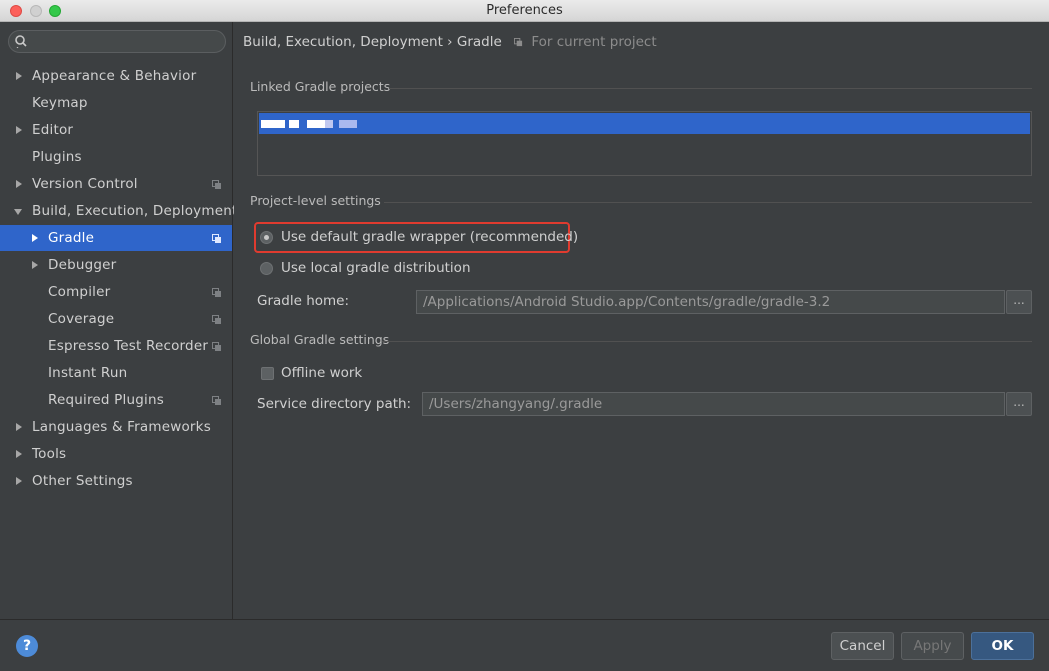 This screenshot has width=1049, height=671. I want to click on sidebar-item-label: Coverage, so click(81, 319).